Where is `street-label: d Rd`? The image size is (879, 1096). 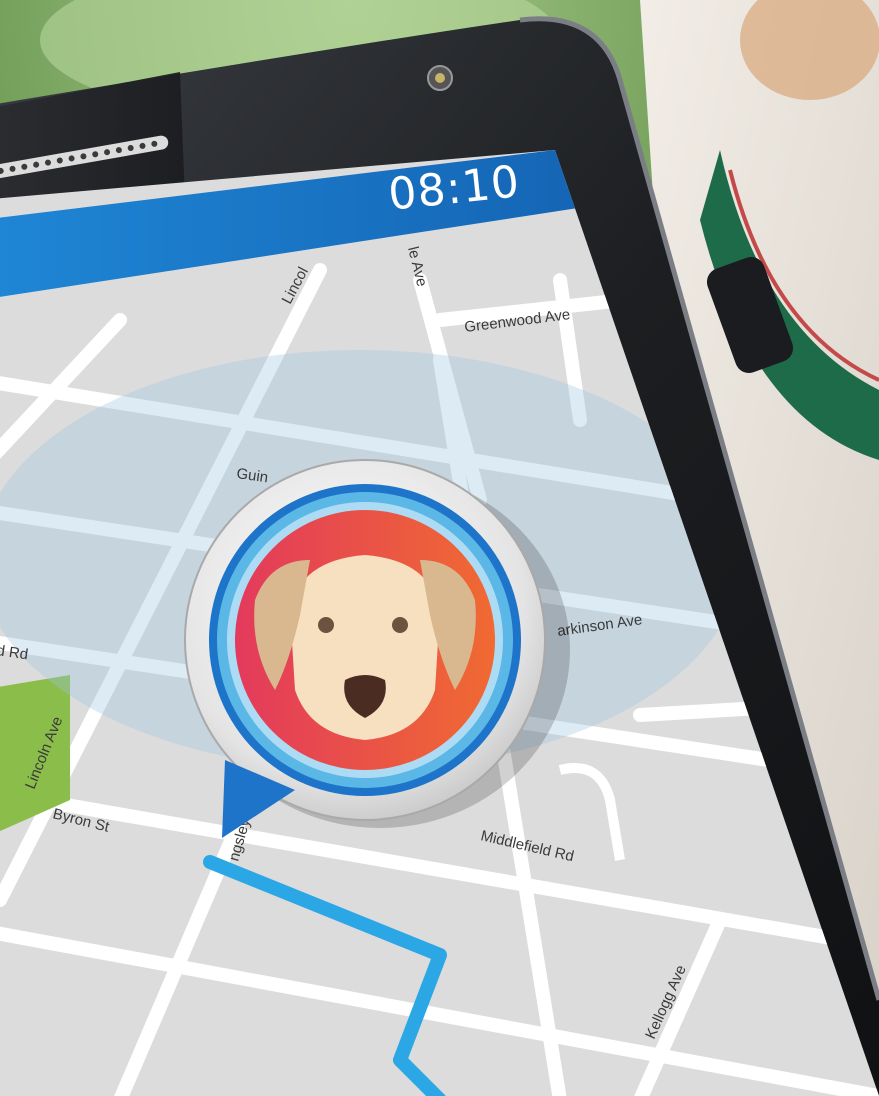
street-label: d Rd is located at coordinates (14, 652).